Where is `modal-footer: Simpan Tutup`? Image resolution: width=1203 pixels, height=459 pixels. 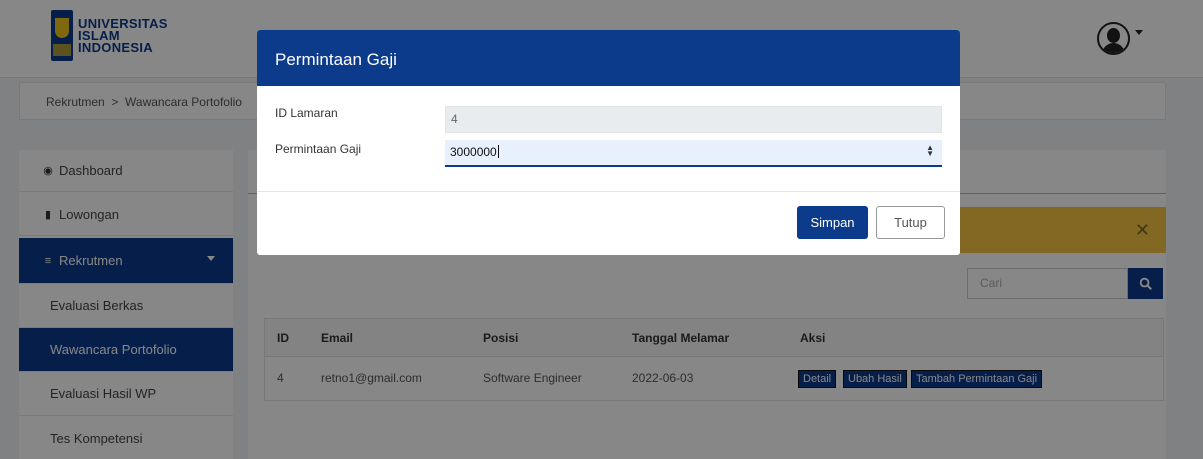 modal-footer: Simpan Tutup is located at coordinates (608, 223).